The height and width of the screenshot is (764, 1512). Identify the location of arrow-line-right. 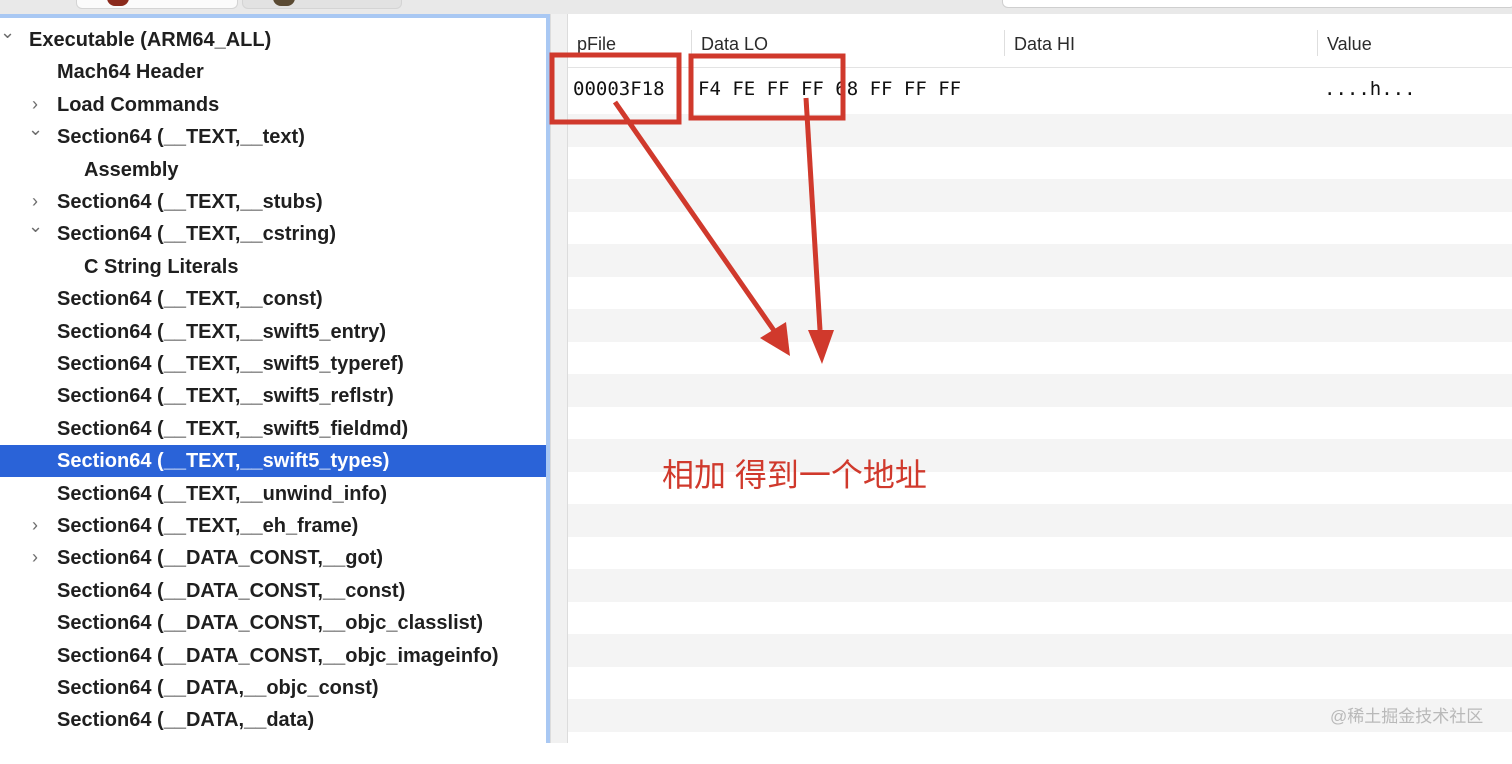
(813, 214).